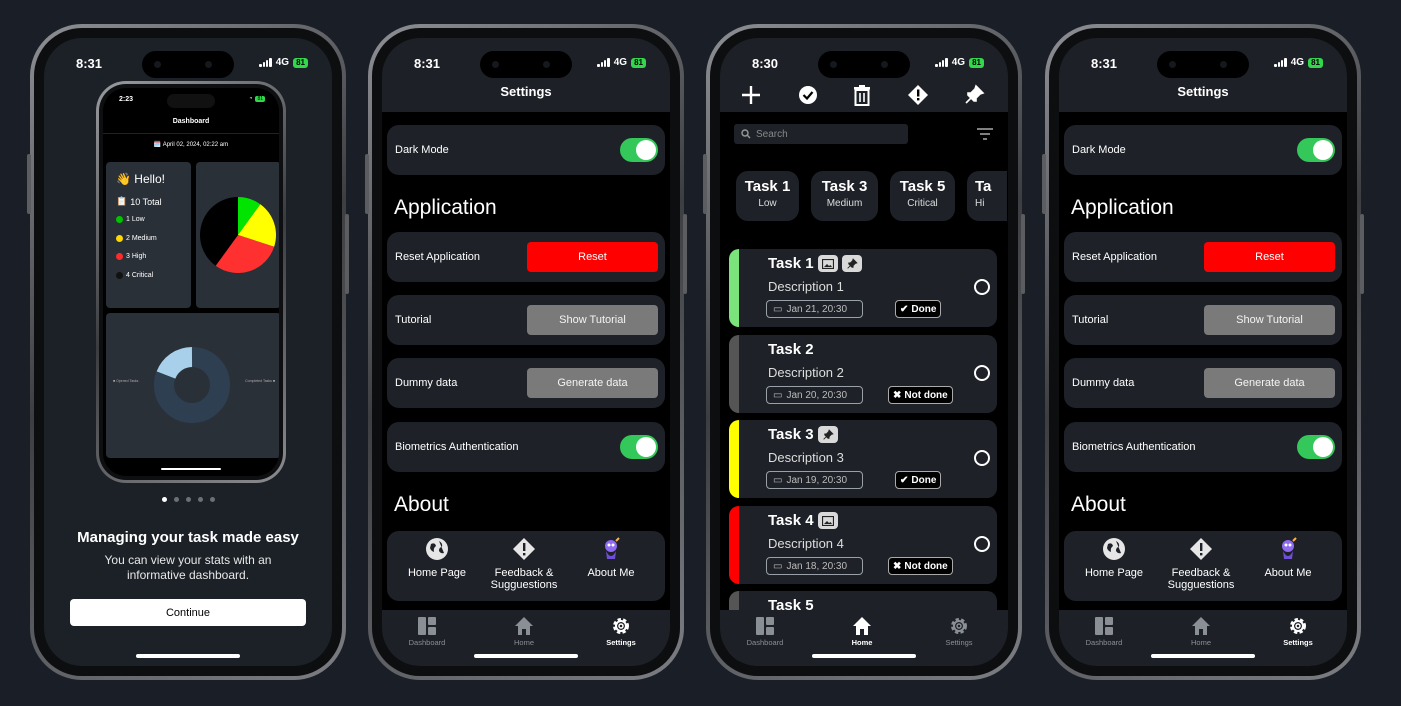 Image resolution: width=1401 pixels, height=706 pixels. What do you see at coordinates (134, 275) in the screenshot?
I see `mini-stat-critical: 4 Critical` at bounding box center [134, 275].